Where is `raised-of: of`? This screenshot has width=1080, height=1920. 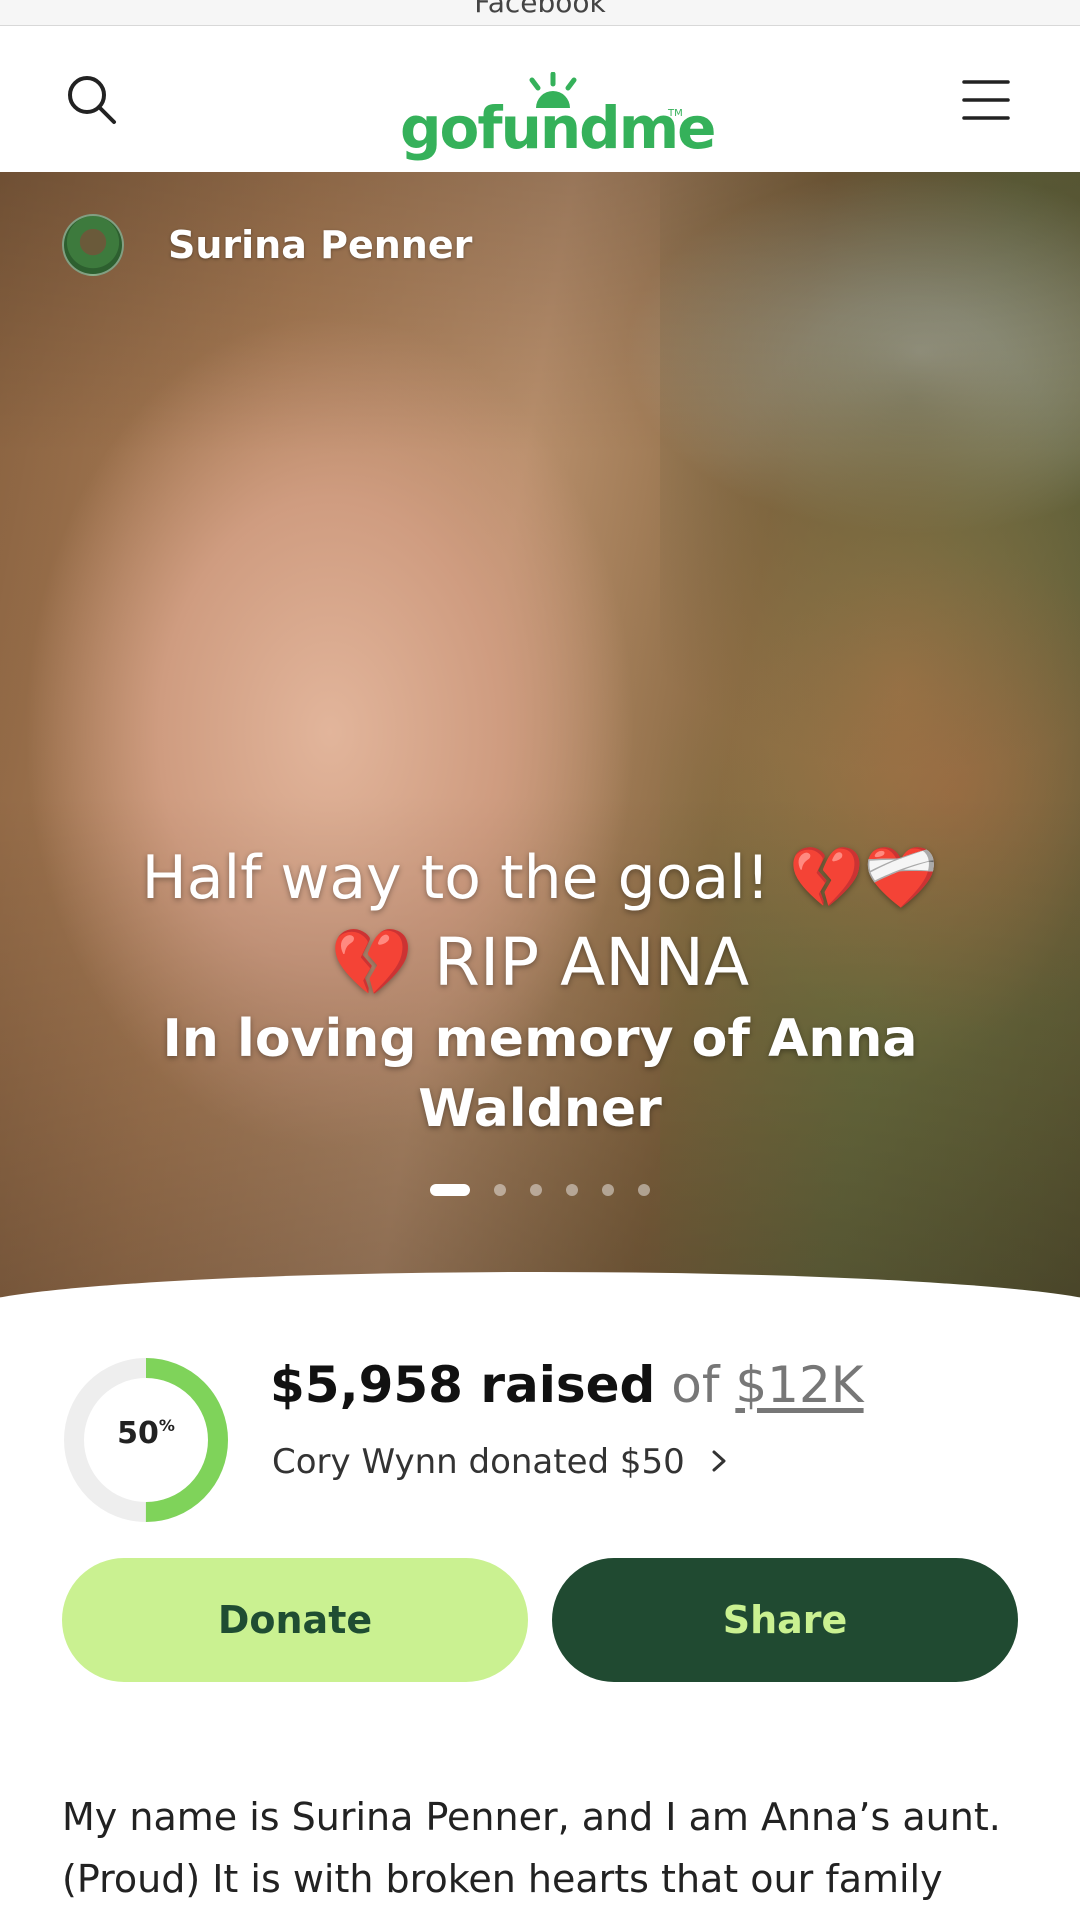 raised-of: of is located at coordinates (695, 1385).